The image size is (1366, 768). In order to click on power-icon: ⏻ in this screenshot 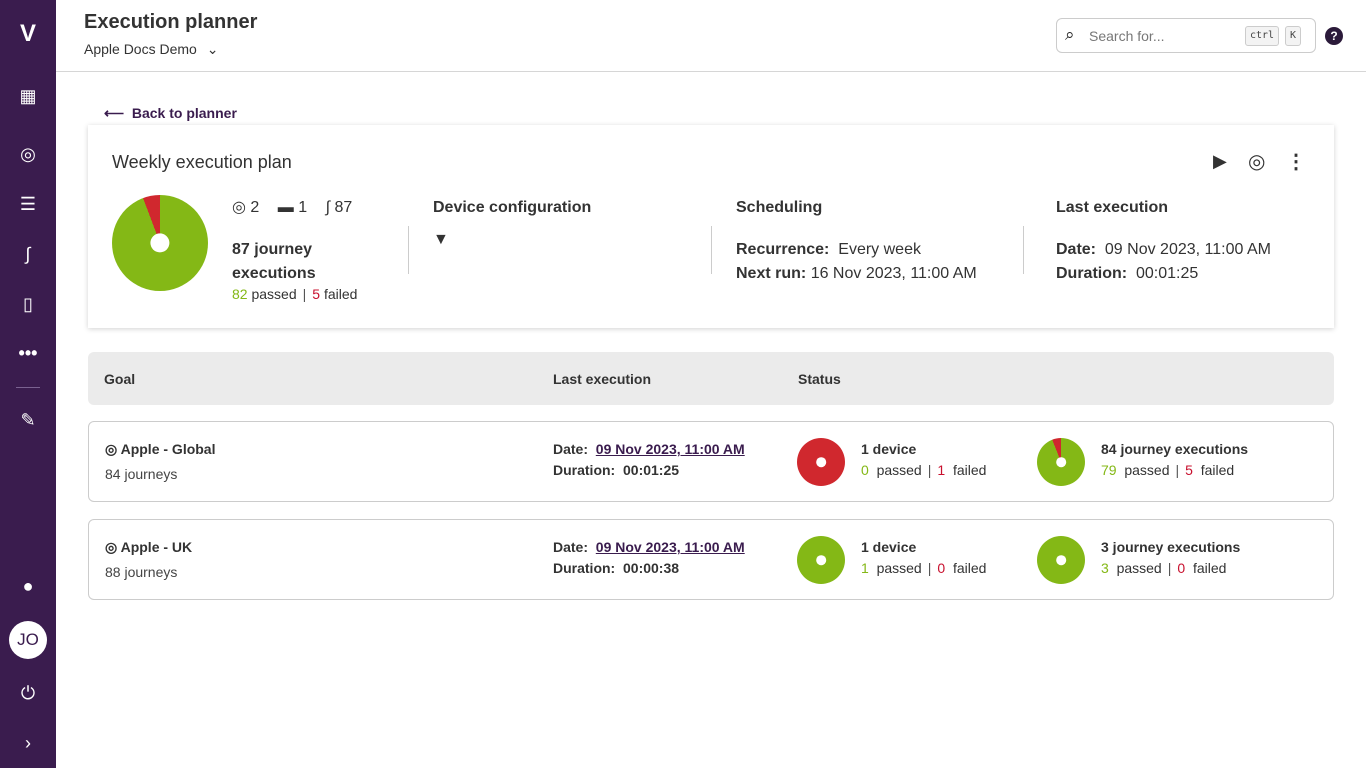, I will do `click(28, 693)`.